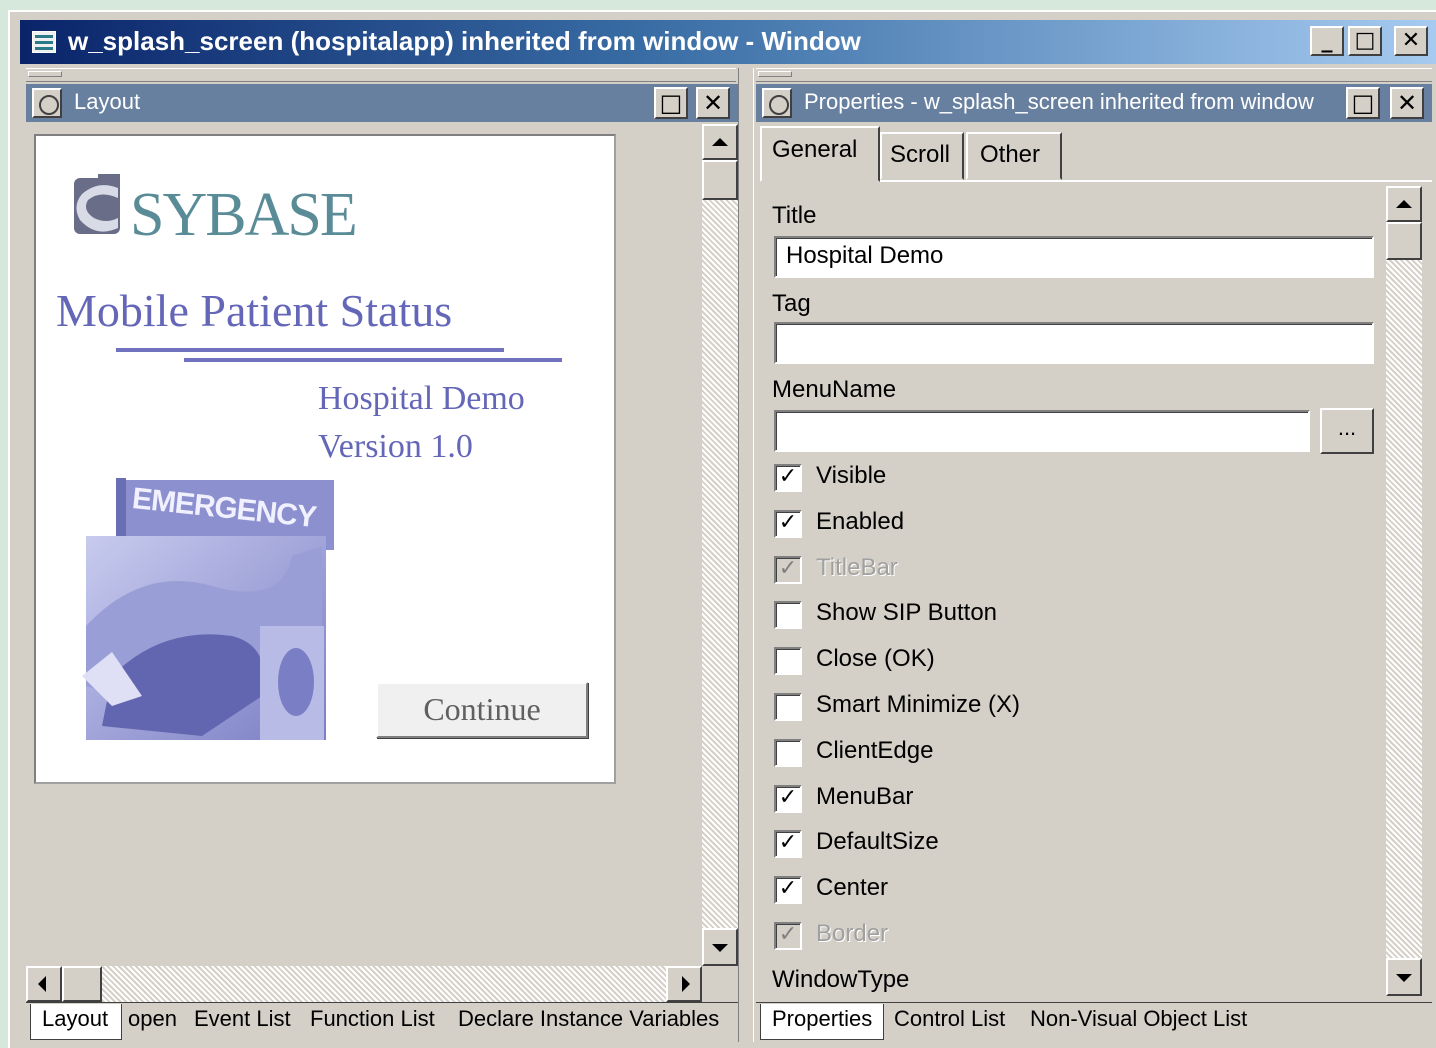 This screenshot has width=1436, height=1048. I want to click on close-icon: ✕, so click(1411, 41).